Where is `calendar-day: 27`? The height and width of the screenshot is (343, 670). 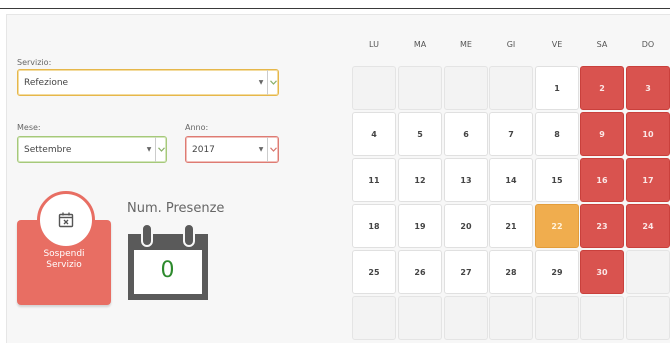
calendar-day: 27 is located at coordinates (466, 272).